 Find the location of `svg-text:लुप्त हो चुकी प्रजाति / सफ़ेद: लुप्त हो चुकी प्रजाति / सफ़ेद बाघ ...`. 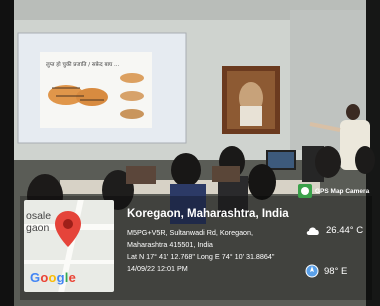

svg-text:लुप्त हो चुकी प्रजाति / सफ़ेद: लुप्त हो चुकी प्रजाति / सफ़ेद बाघ ... is located at coordinates (83, 64).